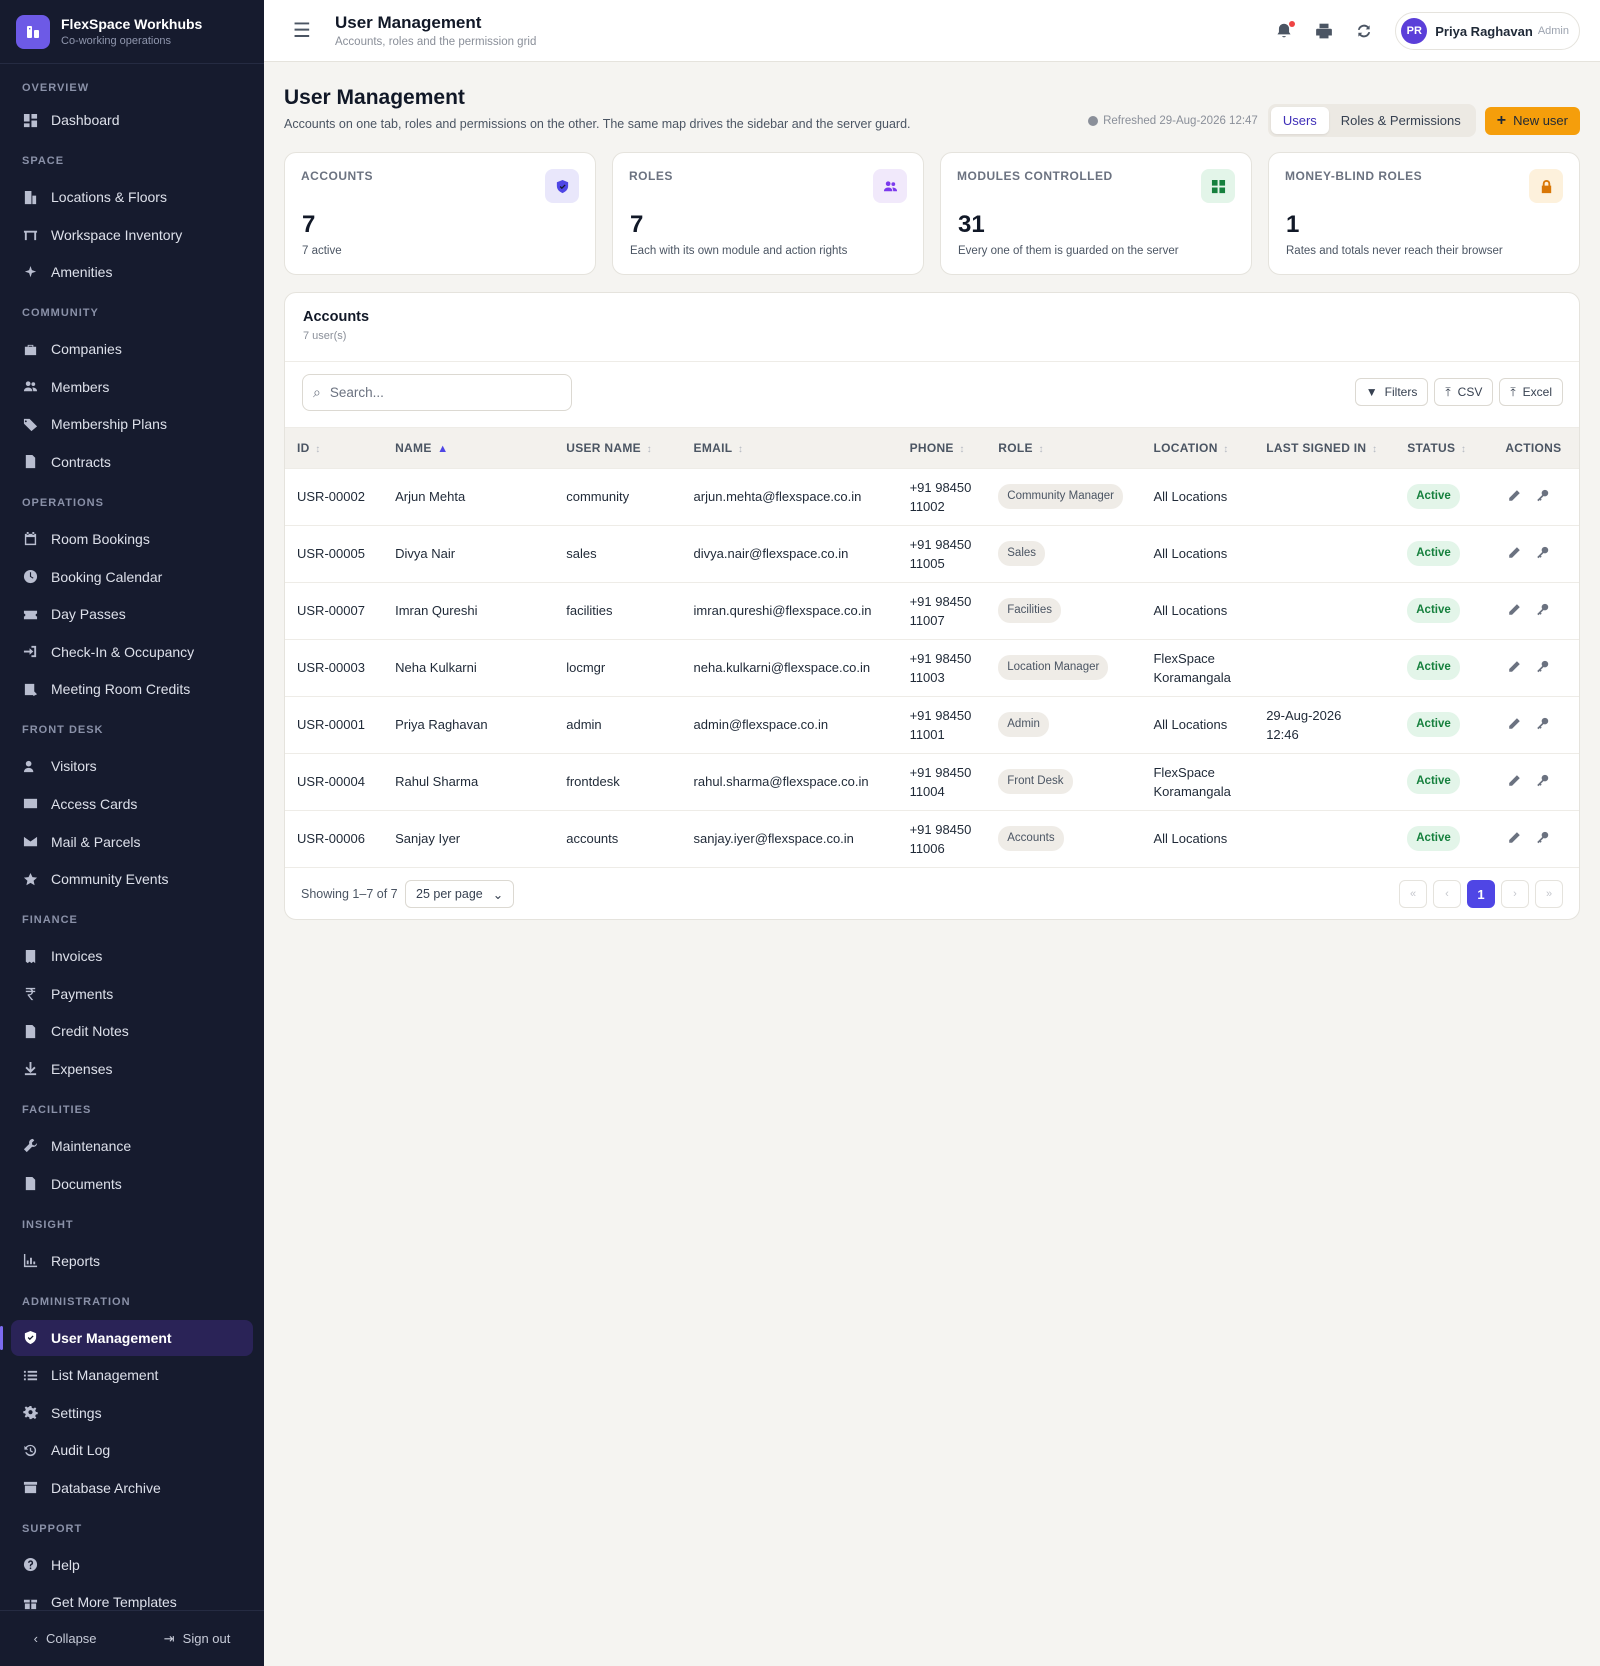  Describe the element at coordinates (303, 30) in the screenshot. I see `menu-icon: ☰` at that location.